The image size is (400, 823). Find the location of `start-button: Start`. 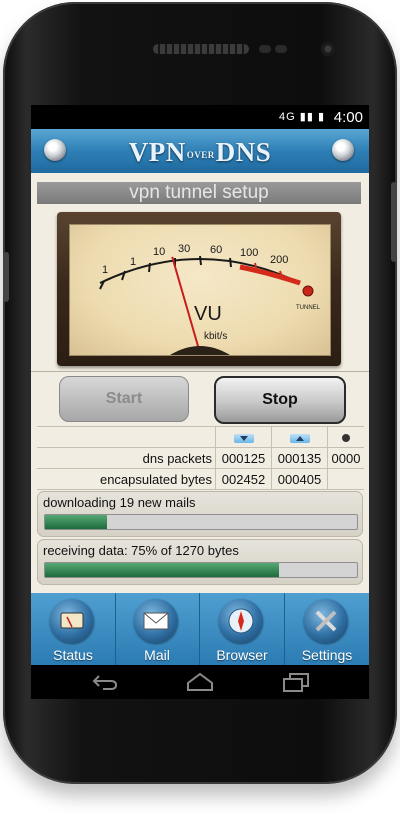

start-button: Start is located at coordinates (124, 399).